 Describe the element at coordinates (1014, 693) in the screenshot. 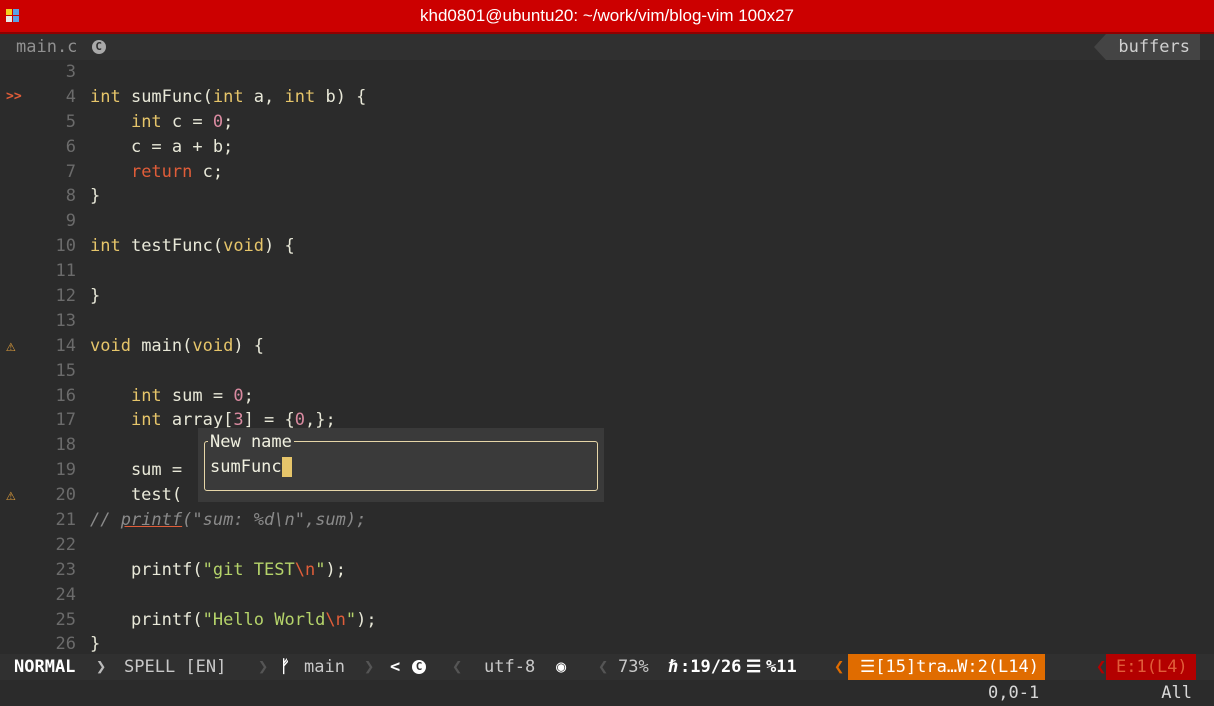

I see `cursor-position: 0,0-1` at that location.